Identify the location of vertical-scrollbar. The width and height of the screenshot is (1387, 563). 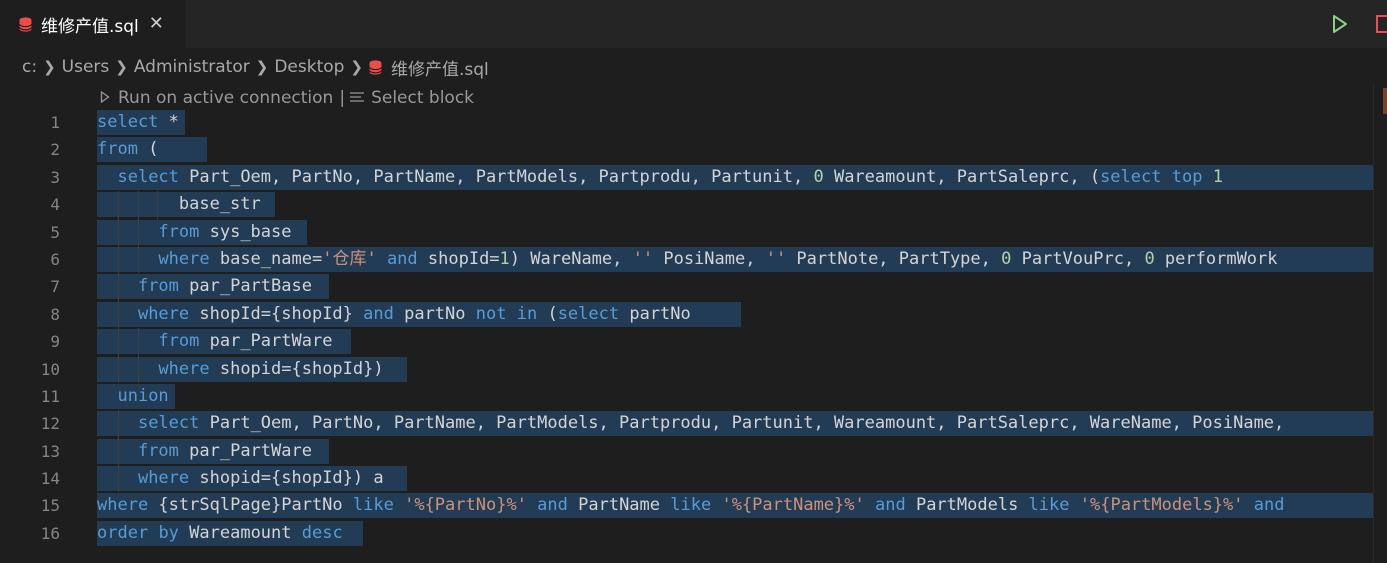
(1380, 322).